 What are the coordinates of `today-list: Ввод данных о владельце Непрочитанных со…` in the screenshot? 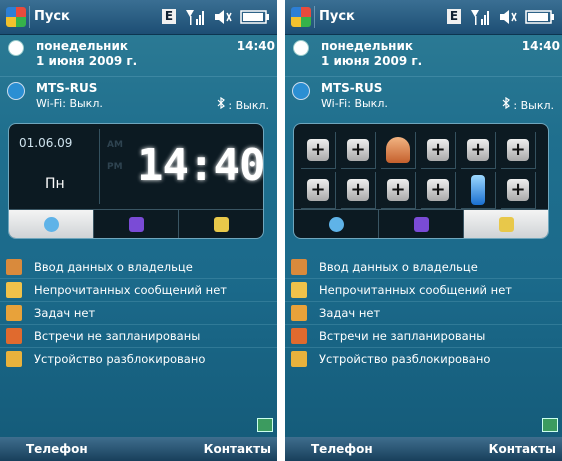 It's located at (423, 313).